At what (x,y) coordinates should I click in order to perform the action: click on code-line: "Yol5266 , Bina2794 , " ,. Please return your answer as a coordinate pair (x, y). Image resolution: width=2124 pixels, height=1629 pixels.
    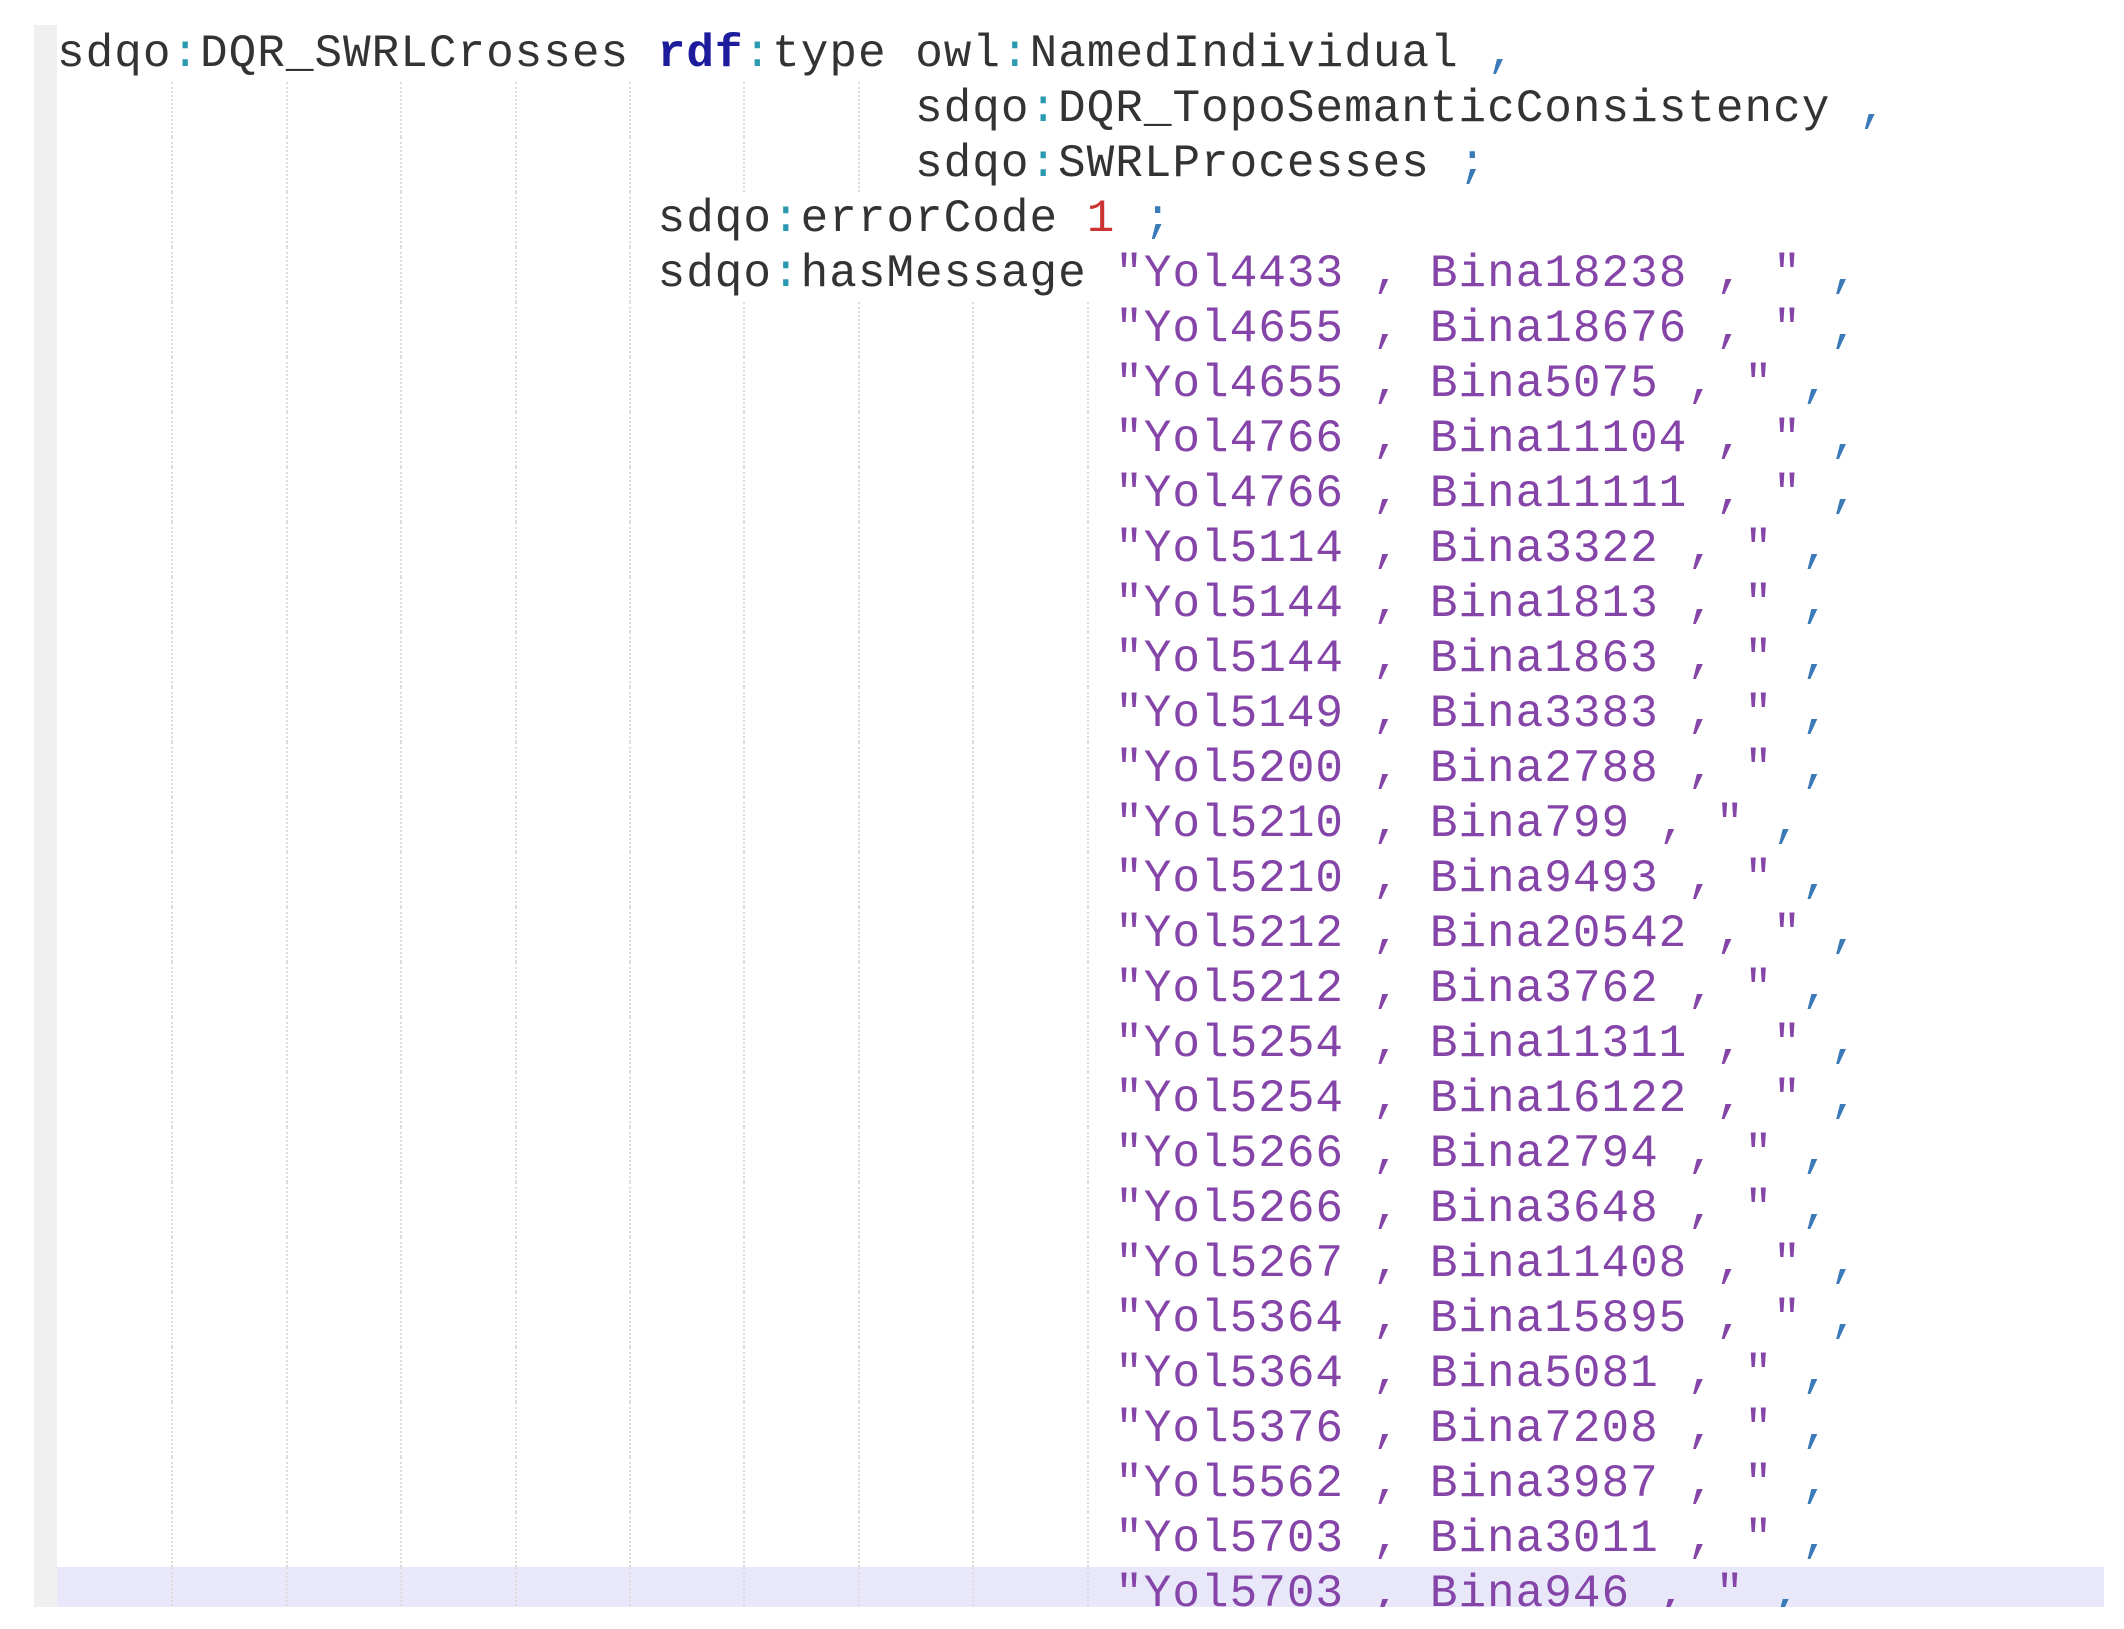
    Looking at the image, I should click on (1080, 1154).